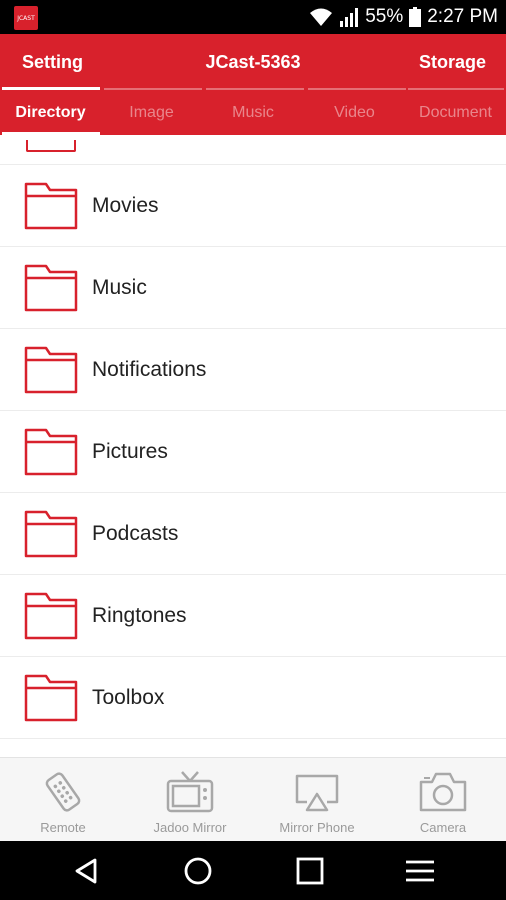  Describe the element at coordinates (139, 615) in the screenshot. I see `folder-name: Ringtones` at that location.